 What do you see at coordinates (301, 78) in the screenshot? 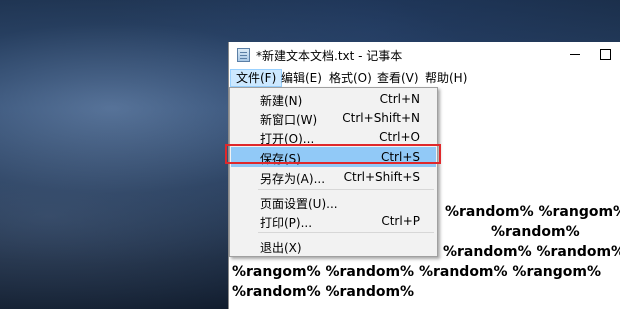
I see `menu-edit: 编辑(E)` at bounding box center [301, 78].